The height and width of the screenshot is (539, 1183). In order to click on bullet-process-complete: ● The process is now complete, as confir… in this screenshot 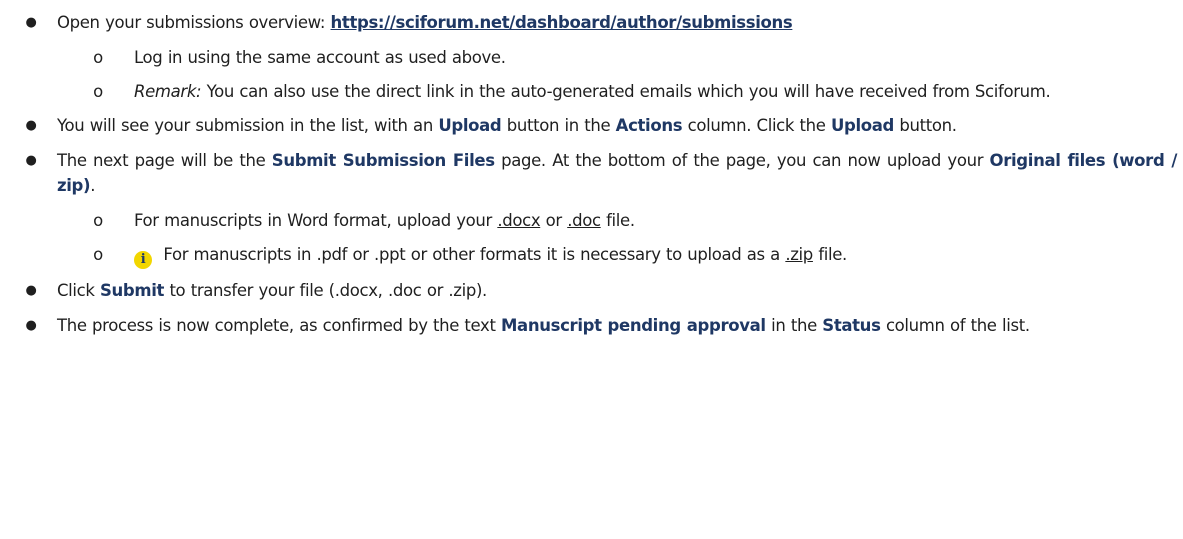, I will do `click(588, 325)`.